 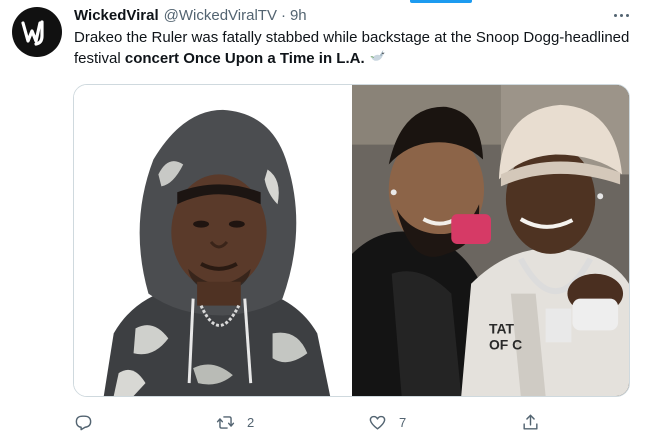 What do you see at coordinates (377, 422) in the screenshot?
I see `heart-icon` at bounding box center [377, 422].